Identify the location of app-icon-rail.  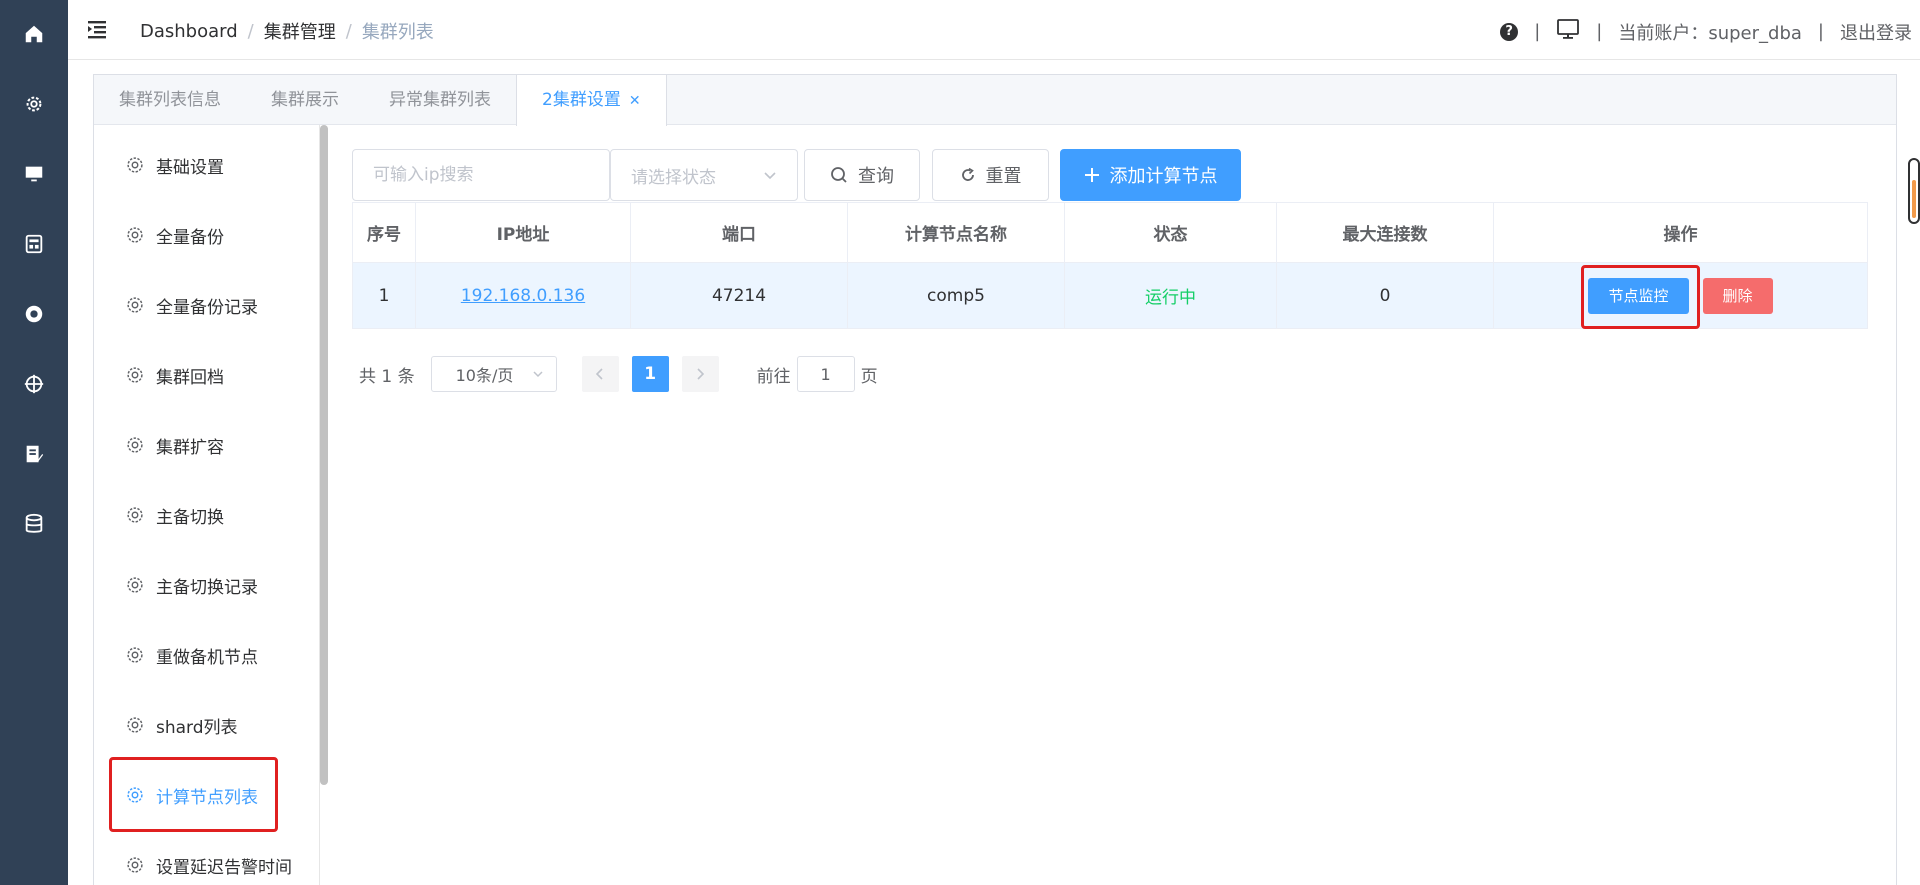
(34, 442).